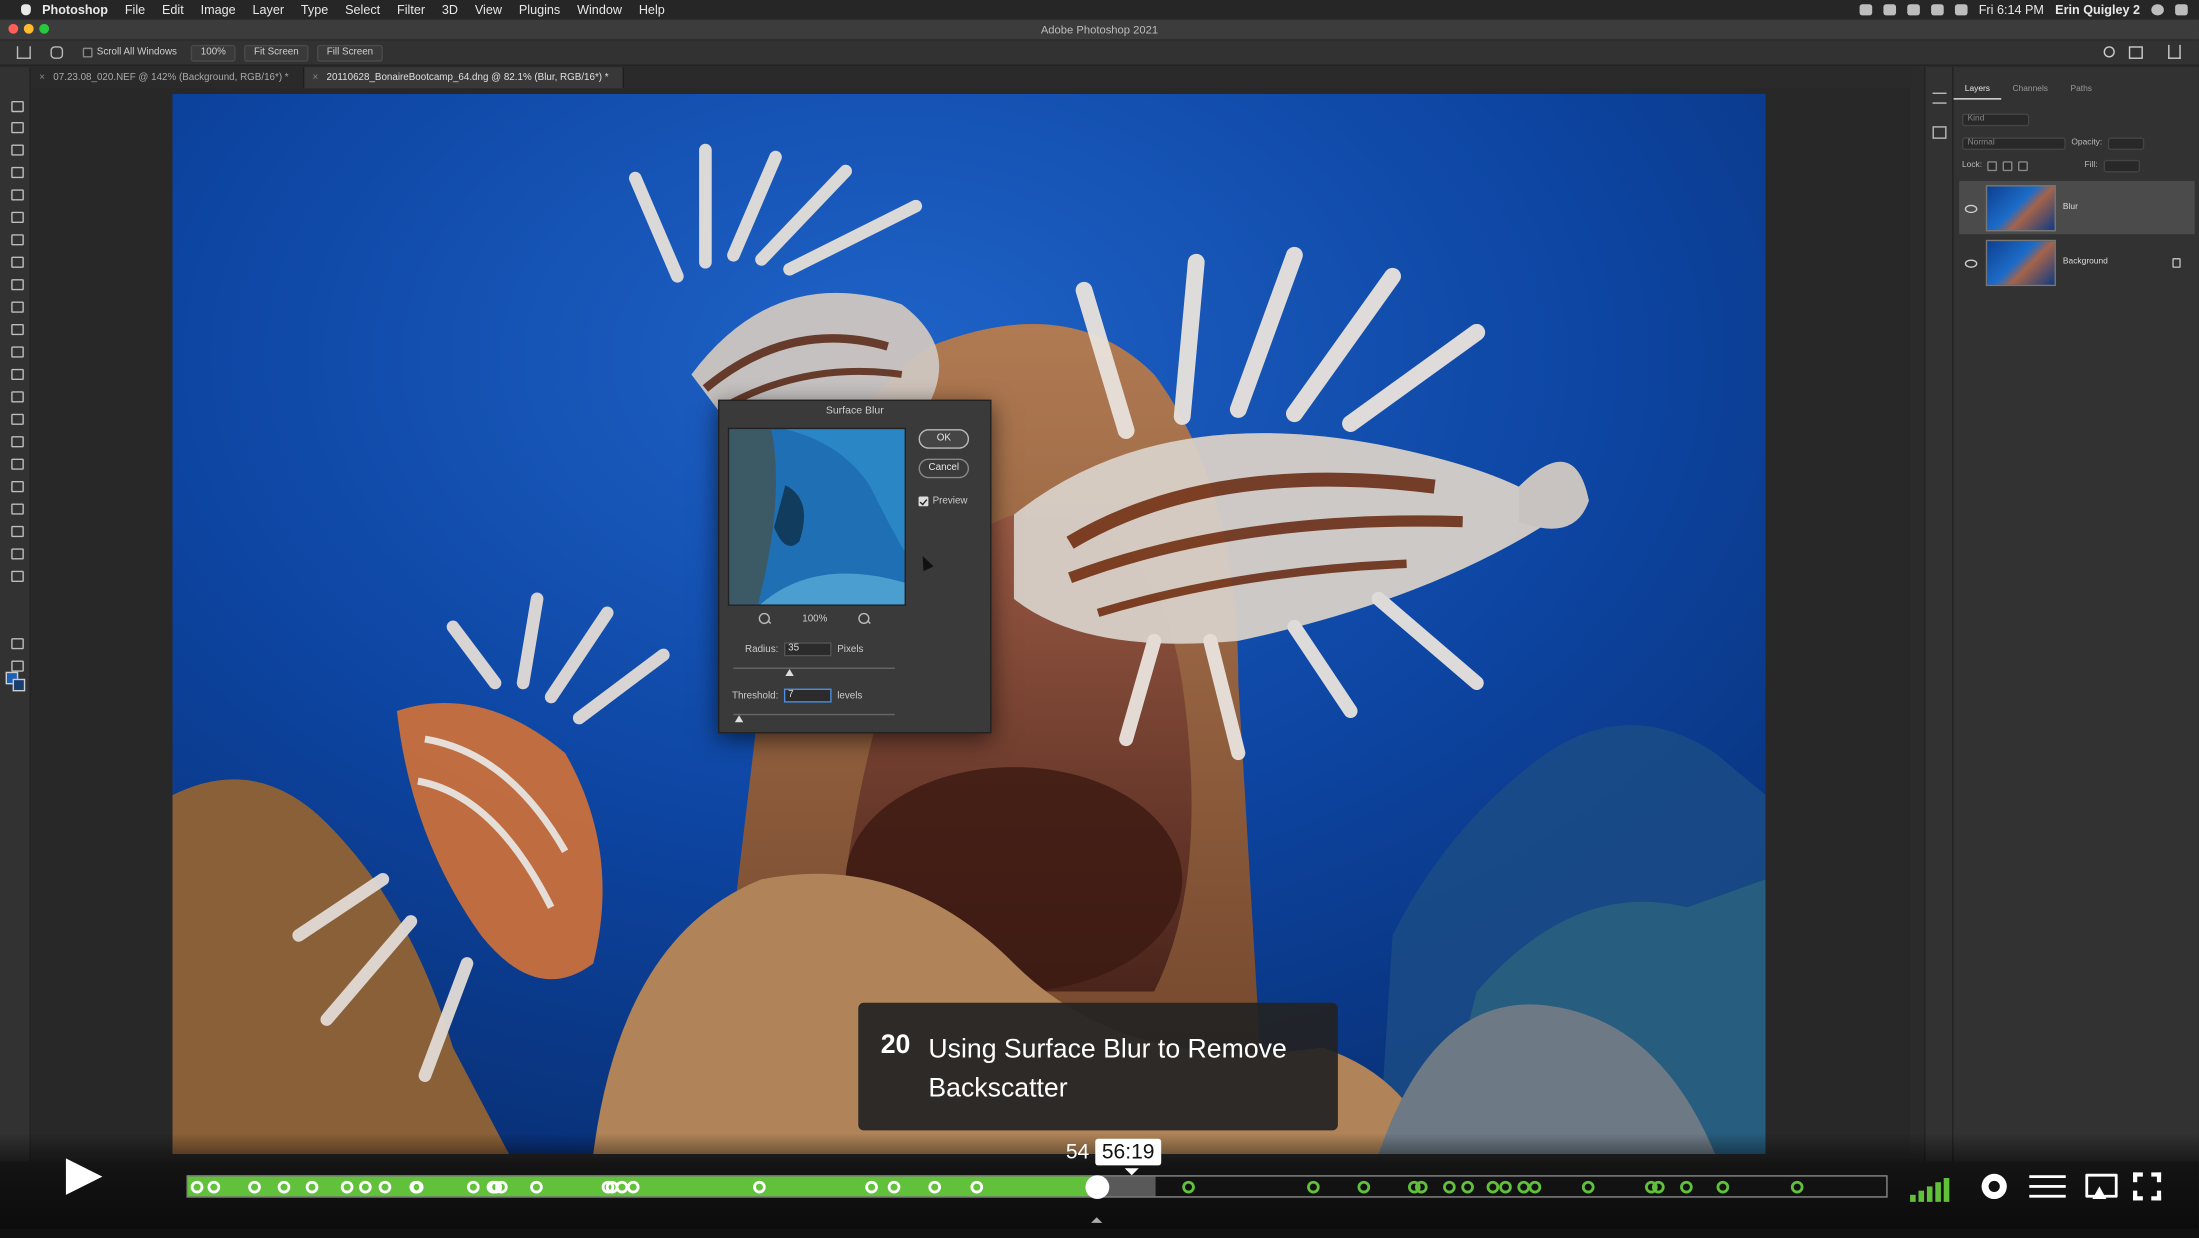 This screenshot has height=1238, width=2199. What do you see at coordinates (2135, 52) in the screenshot?
I see `workspace-icon` at bounding box center [2135, 52].